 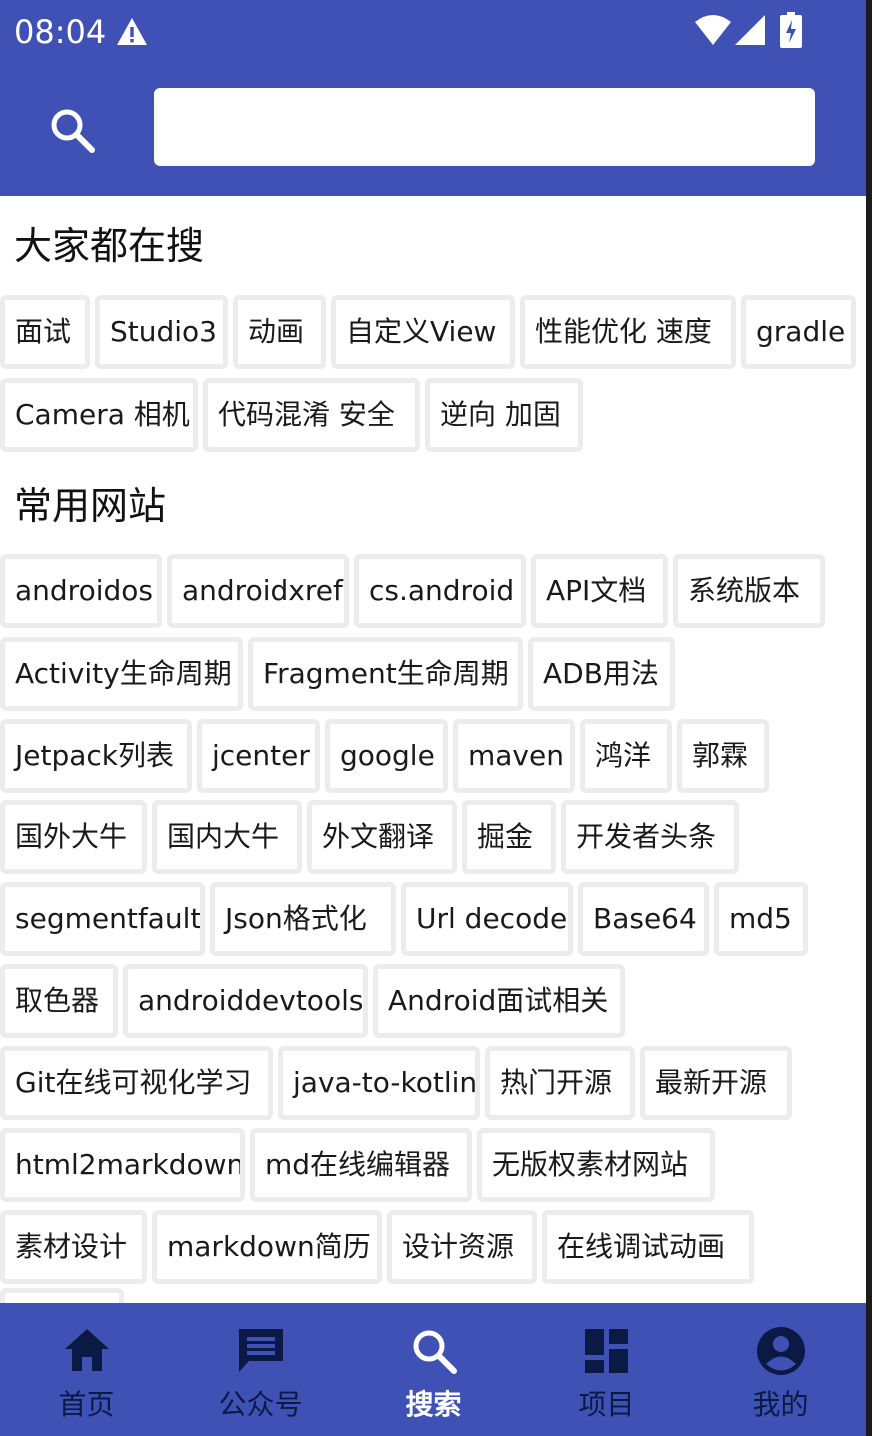 I want to click on site-tag: 外文翻译, so click(x=382, y=837).